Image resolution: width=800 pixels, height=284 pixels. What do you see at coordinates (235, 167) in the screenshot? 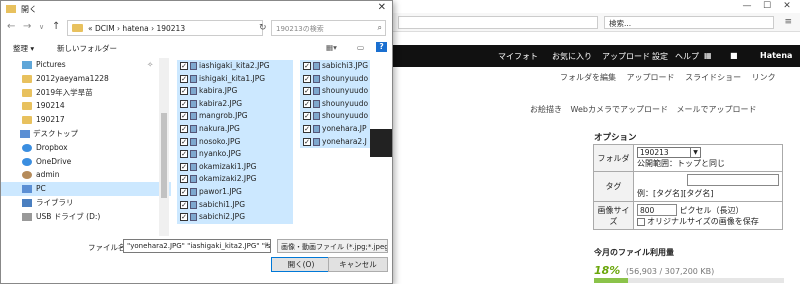
I see `file-item: ✓ okamizaki1.JPG` at bounding box center [235, 167].